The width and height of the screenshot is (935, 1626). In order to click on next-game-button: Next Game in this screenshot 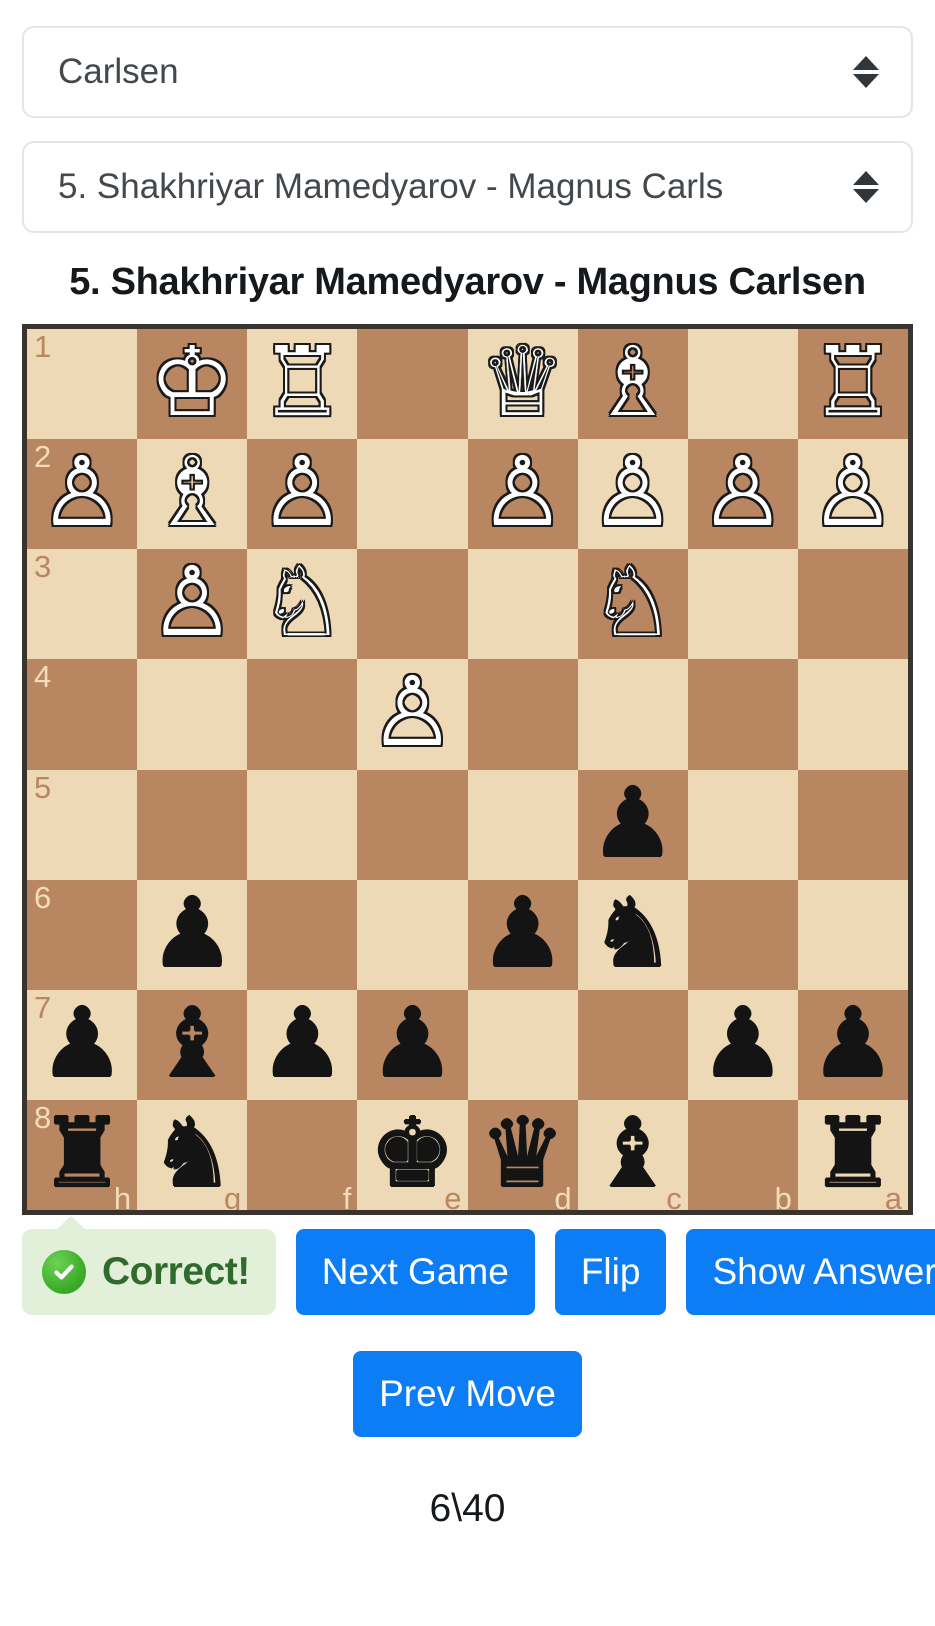, I will do `click(415, 1272)`.